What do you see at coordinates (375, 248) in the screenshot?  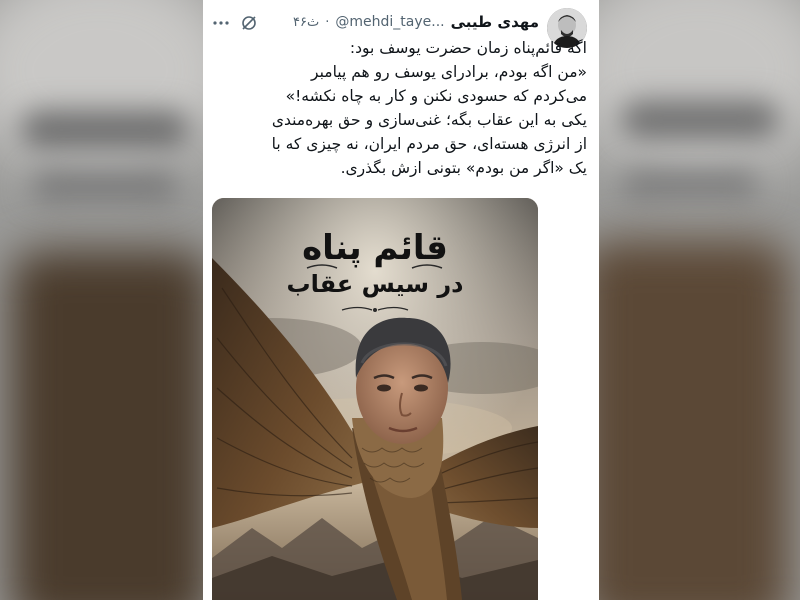 I see `poster-title: قائم پناه` at bounding box center [375, 248].